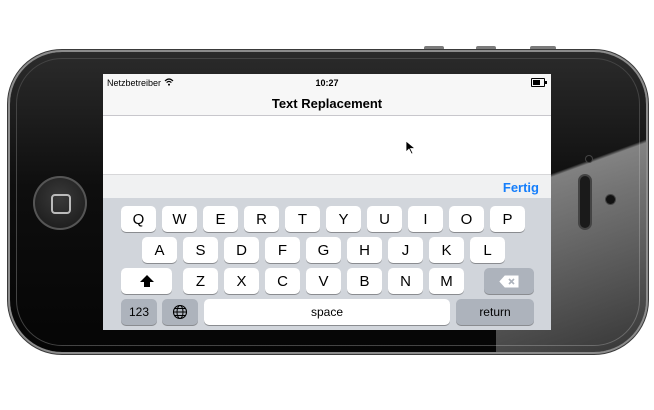  Describe the element at coordinates (364, 281) in the screenshot. I see `key-b: B` at that location.